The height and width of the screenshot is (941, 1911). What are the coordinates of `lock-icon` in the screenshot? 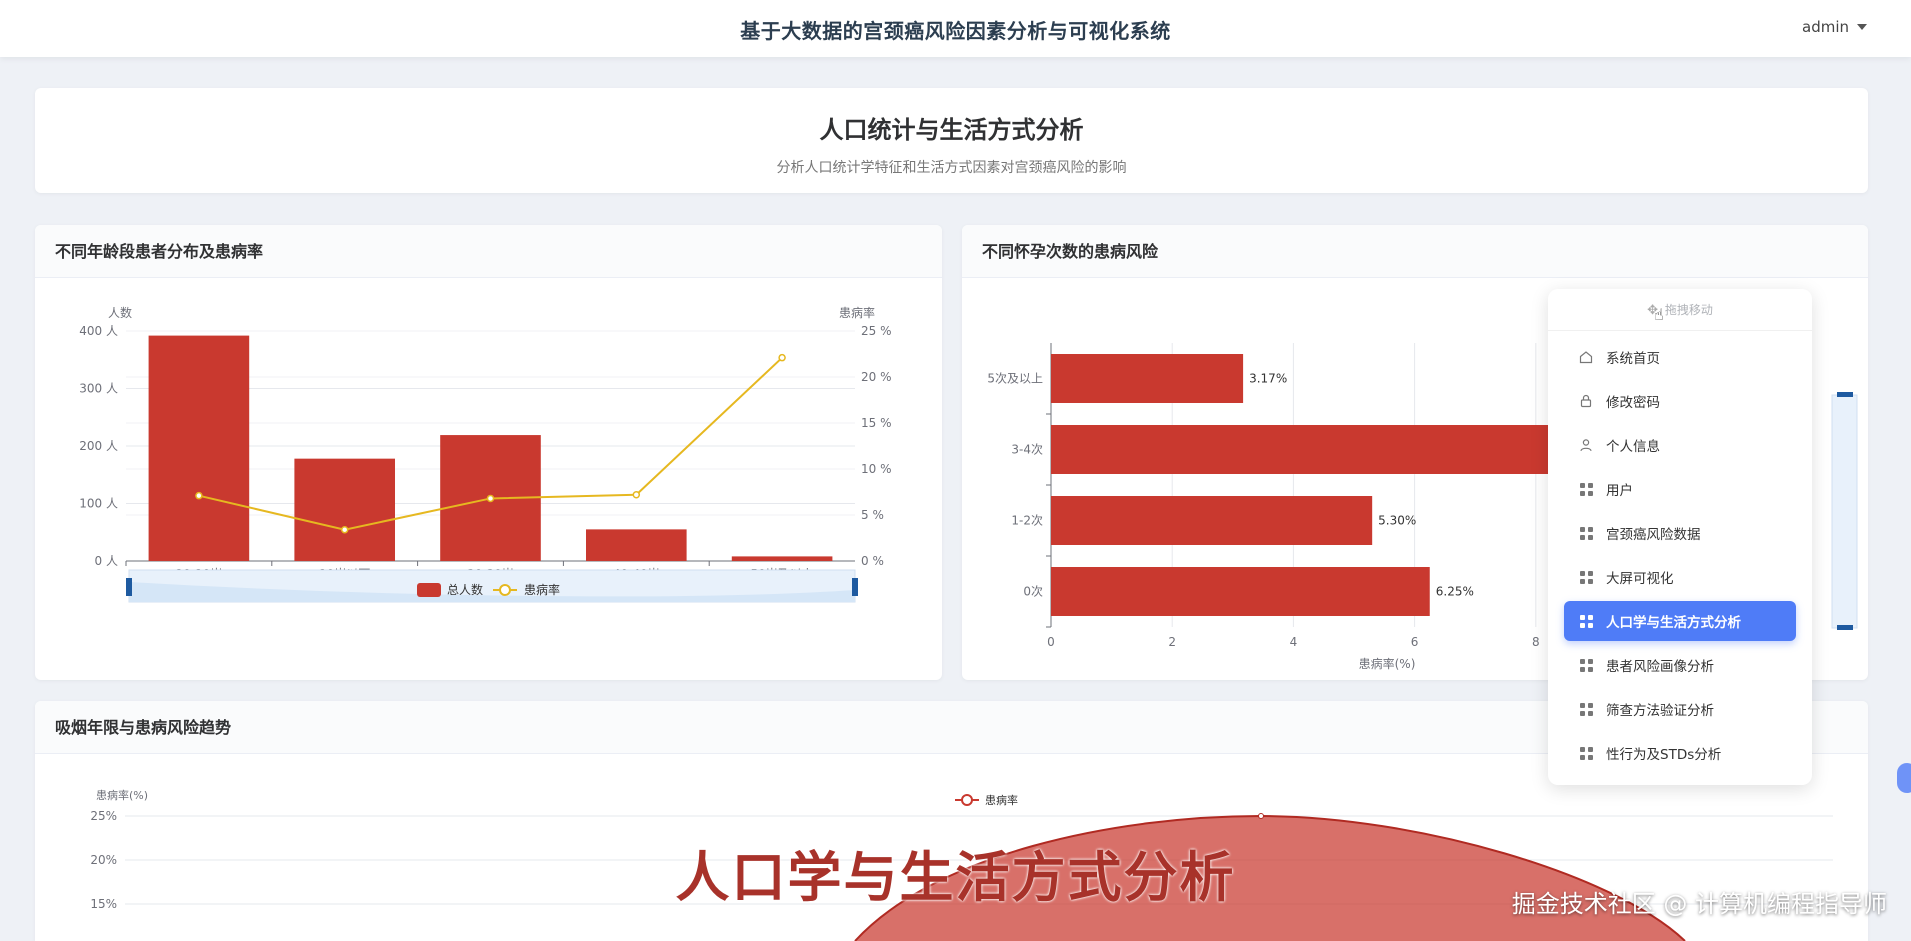 It's located at (1586, 401).